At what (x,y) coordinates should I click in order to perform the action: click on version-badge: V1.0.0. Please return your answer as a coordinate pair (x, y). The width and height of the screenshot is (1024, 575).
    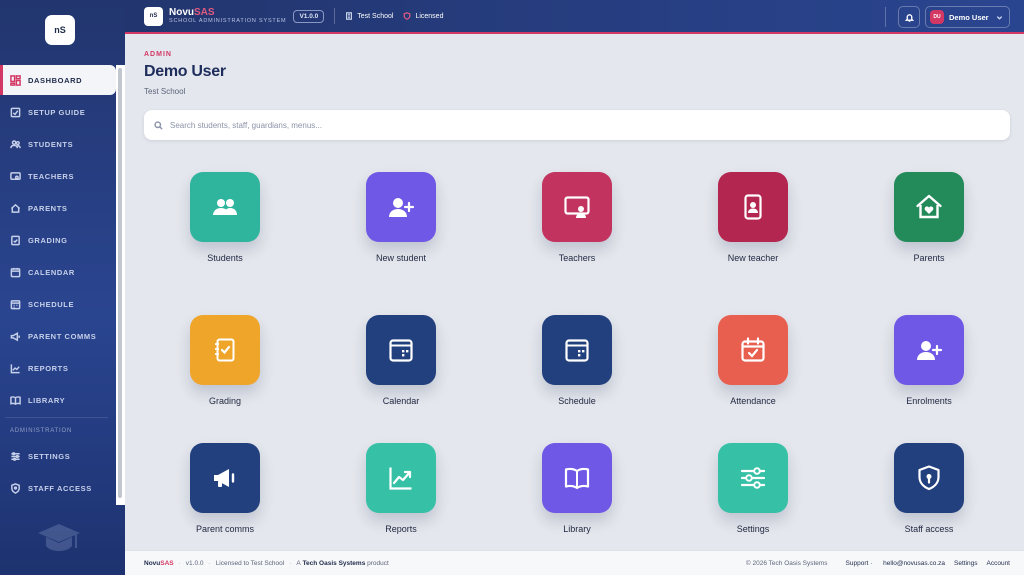
    Looking at the image, I should click on (309, 16).